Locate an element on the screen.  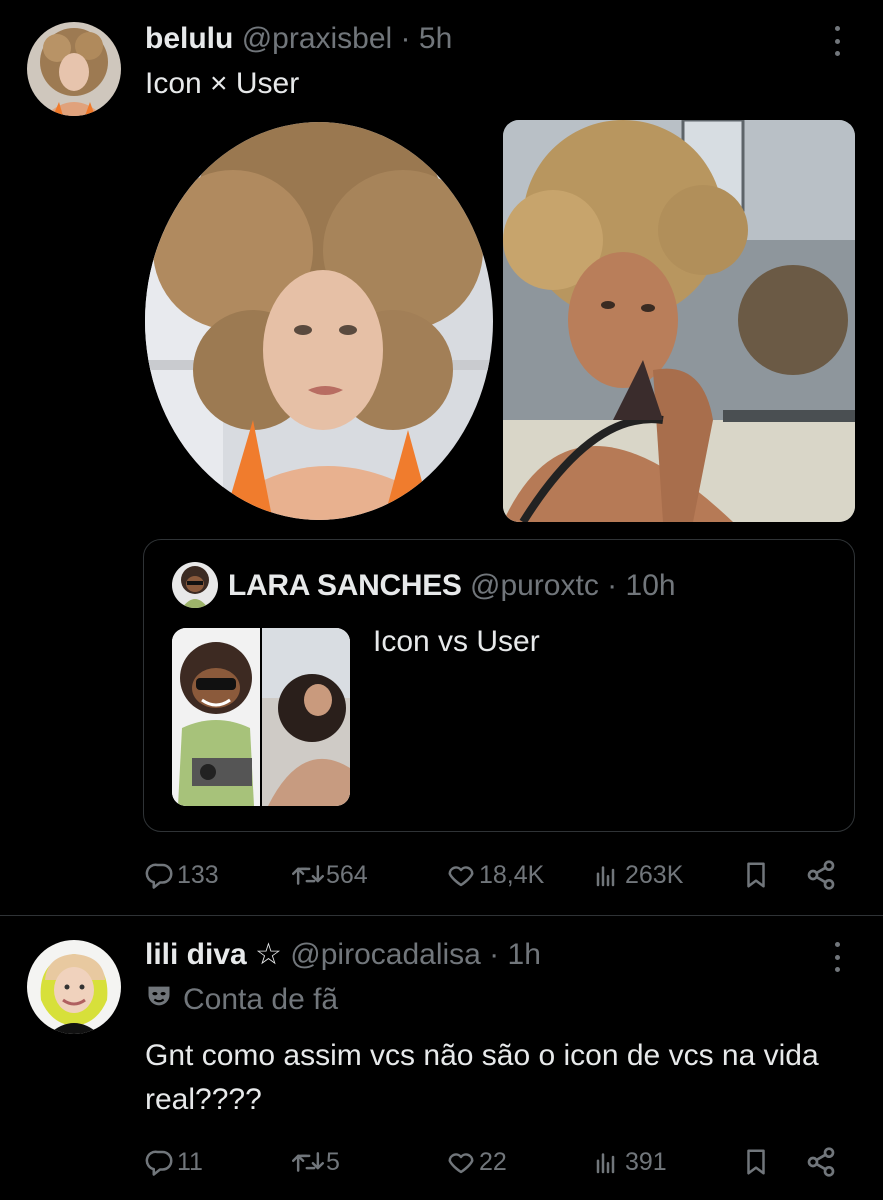
reply-count: 133 is located at coordinates (198, 874).